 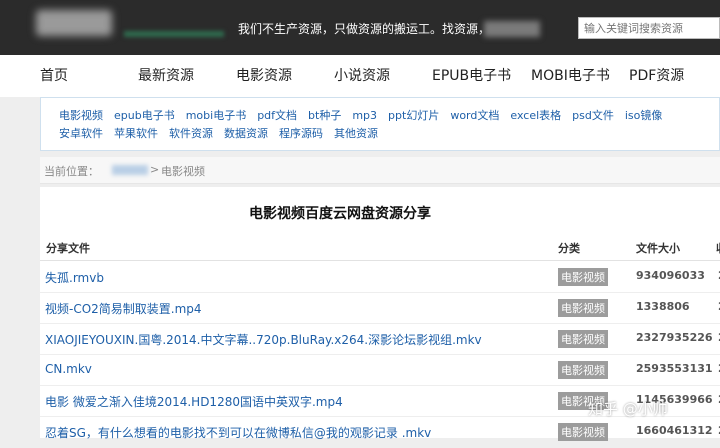 What do you see at coordinates (183, 171) in the screenshot?
I see `breadcrumb-current: 电影视频` at bounding box center [183, 171].